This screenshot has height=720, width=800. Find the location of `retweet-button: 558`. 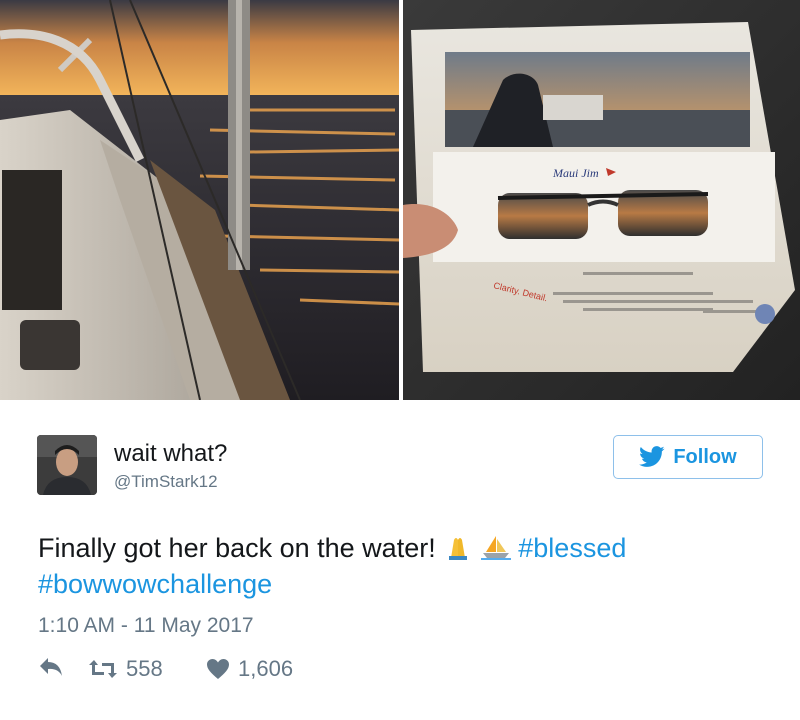

retweet-button: 558 is located at coordinates (125, 669).